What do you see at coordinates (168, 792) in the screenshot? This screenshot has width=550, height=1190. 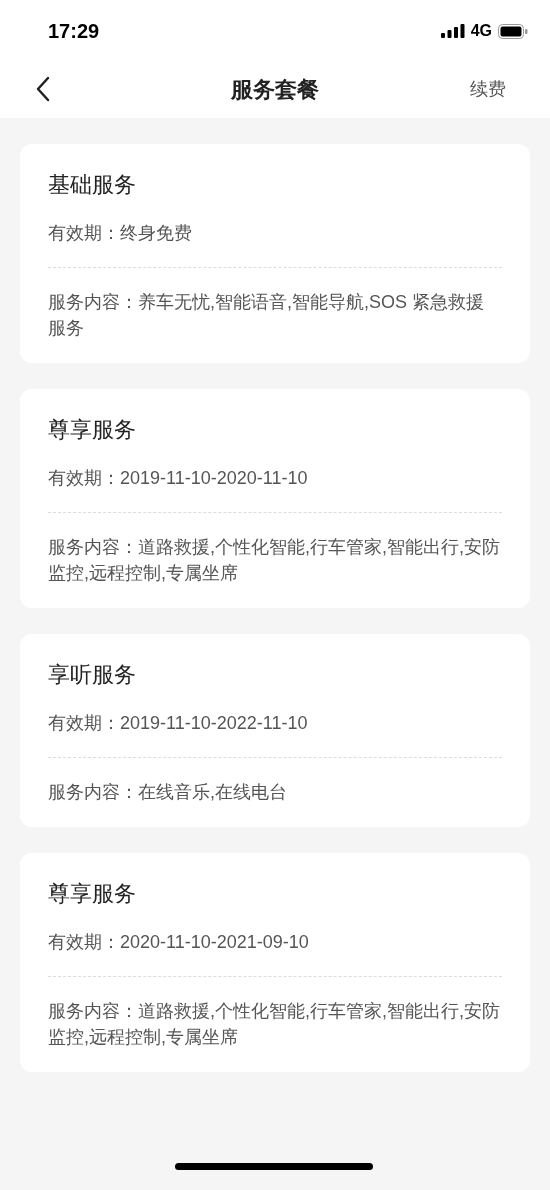 I see `service-content: 服务内容：在线音乐,在线电台` at bounding box center [168, 792].